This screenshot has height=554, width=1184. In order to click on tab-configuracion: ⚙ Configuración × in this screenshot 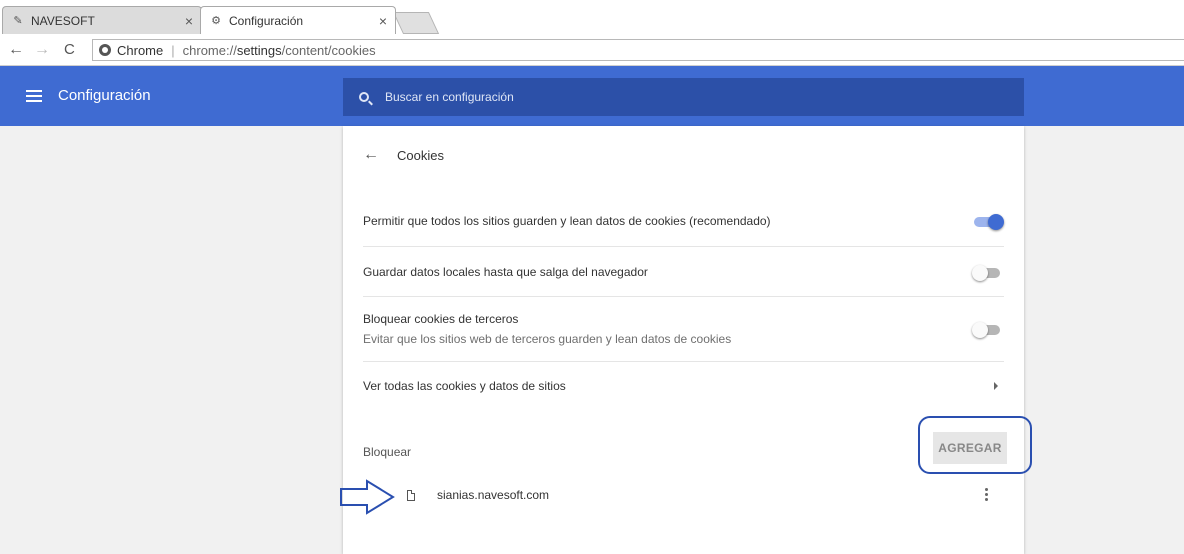, I will do `click(298, 20)`.